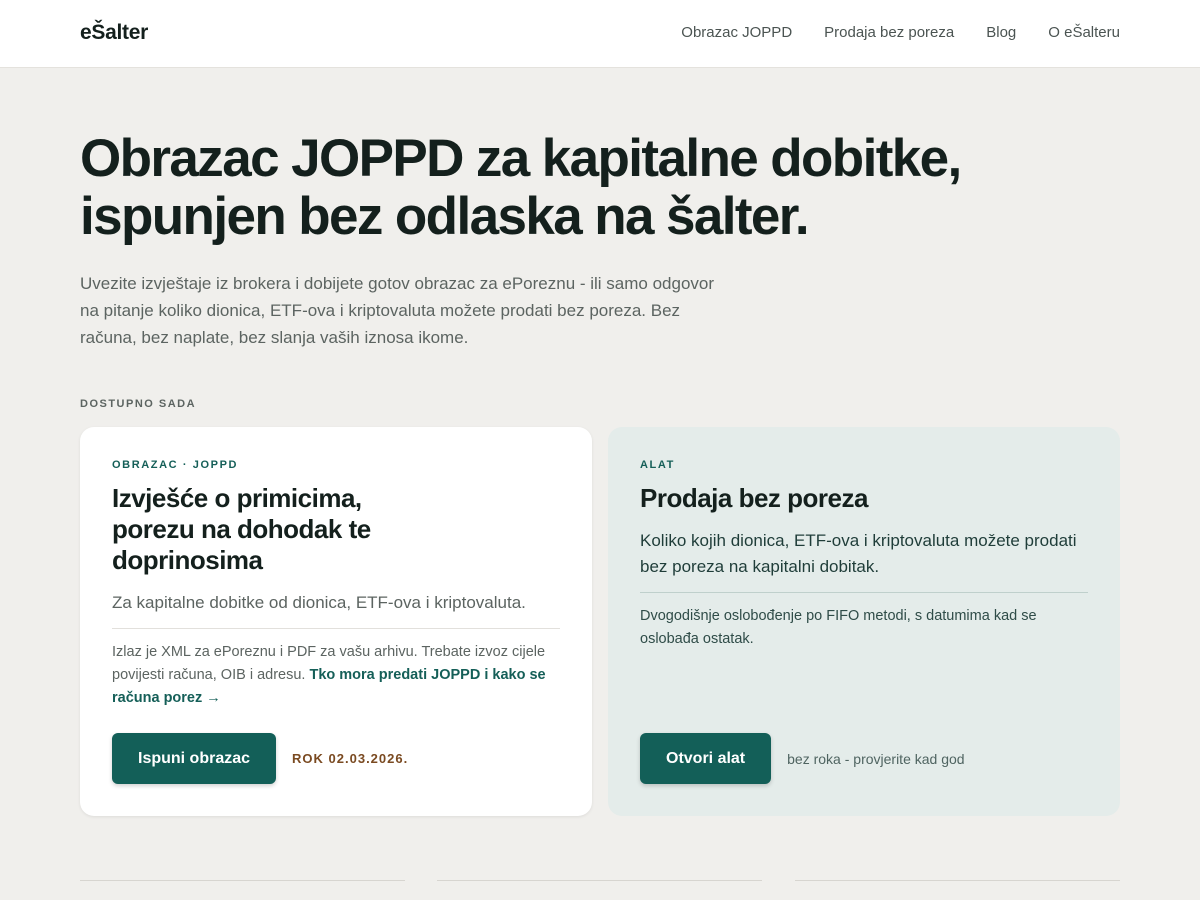  I want to click on section-label: DOSTUPNO SADA, so click(138, 404).